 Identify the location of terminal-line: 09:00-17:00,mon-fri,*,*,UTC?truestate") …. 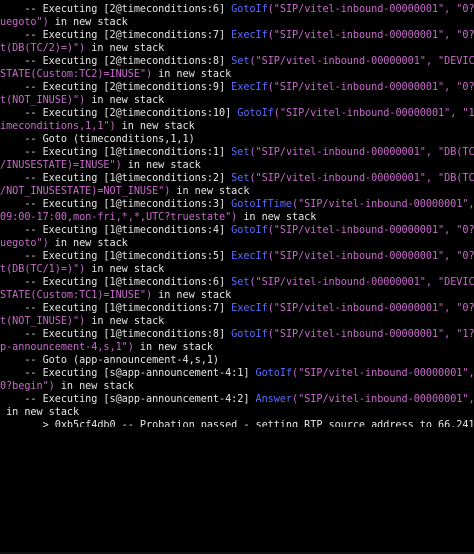
(237, 217).